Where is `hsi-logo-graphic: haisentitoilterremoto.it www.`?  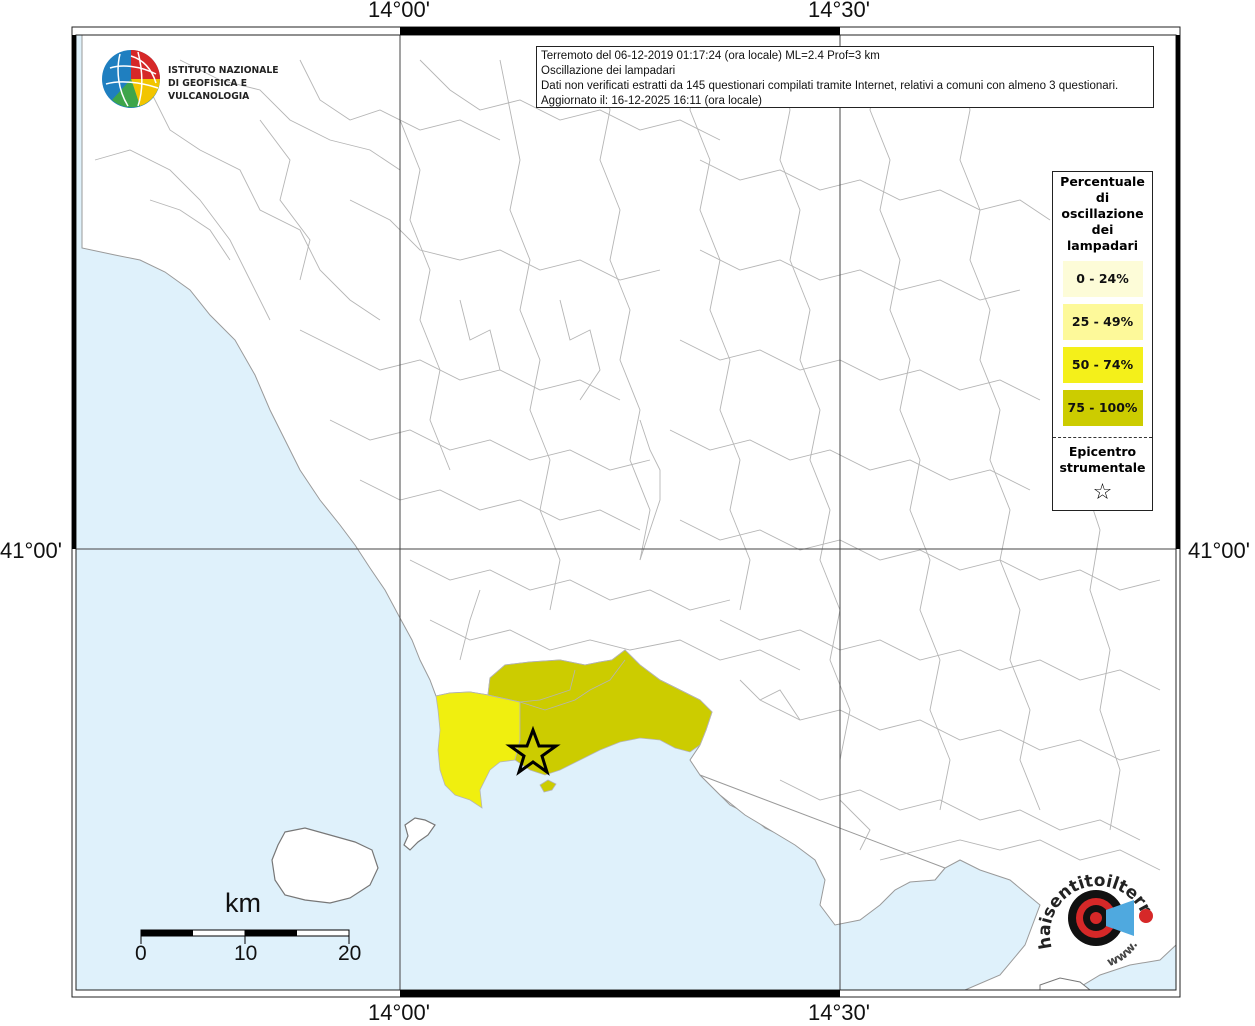
hsi-logo-graphic: haisentitoilterremoto.it www. is located at coordinates (1090, 906).